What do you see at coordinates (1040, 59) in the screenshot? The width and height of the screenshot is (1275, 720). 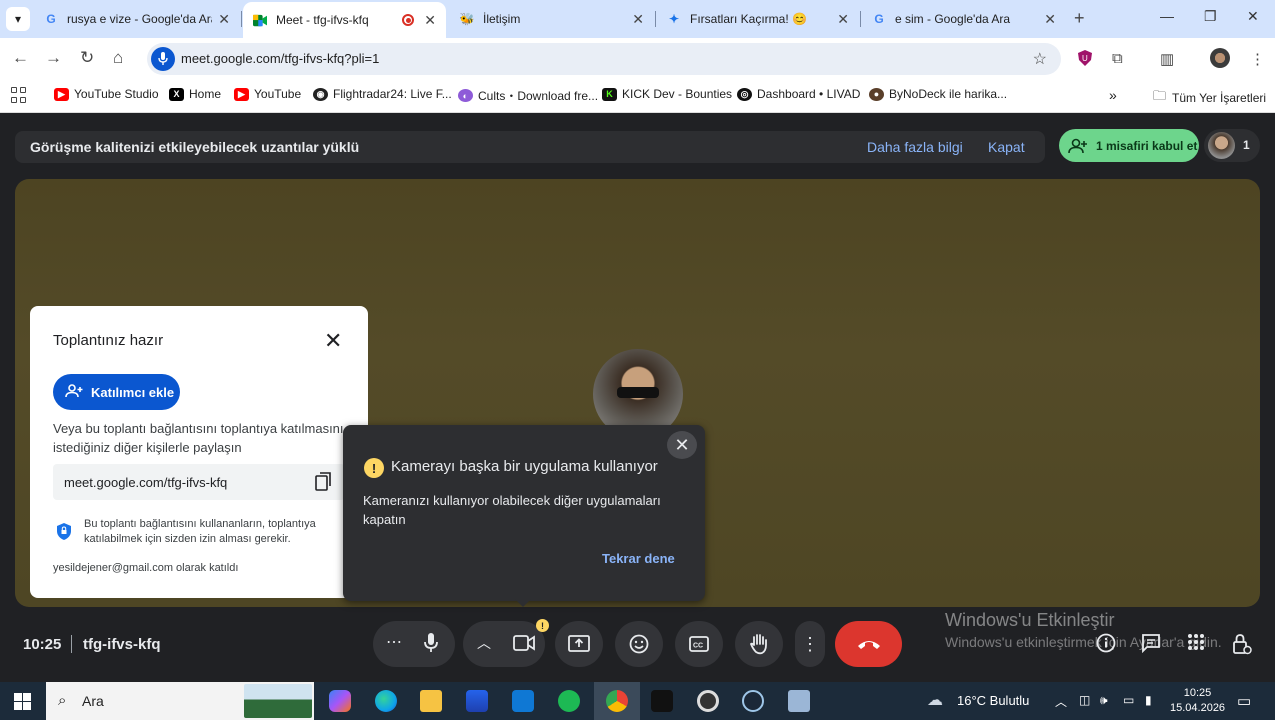 I see `bookmark-star-icon: ☆` at bounding box center [1040, 59].